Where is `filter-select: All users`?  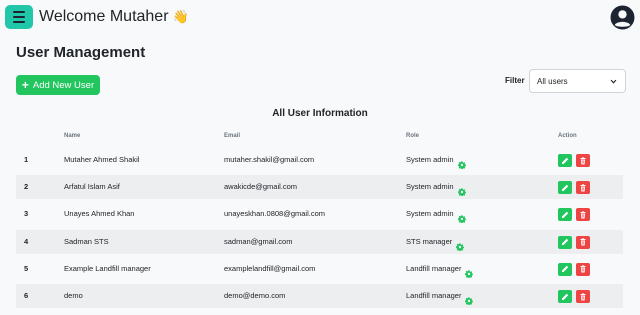
filter-select: All users is located at coordinates (577, 81).